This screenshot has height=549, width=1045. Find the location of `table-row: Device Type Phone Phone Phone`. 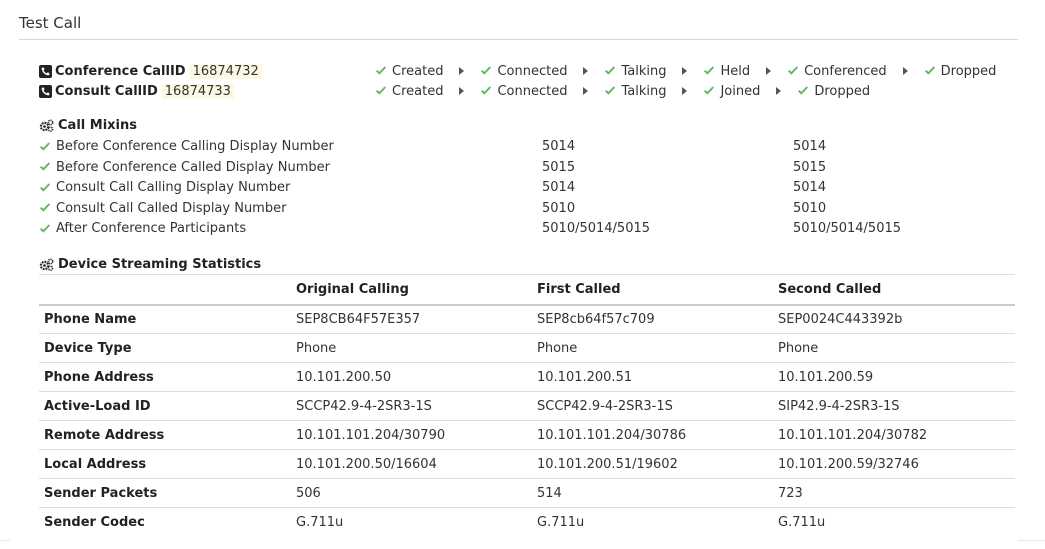

table-row: Device Type Phone Phone Phone is located at coordinates (527, 348).